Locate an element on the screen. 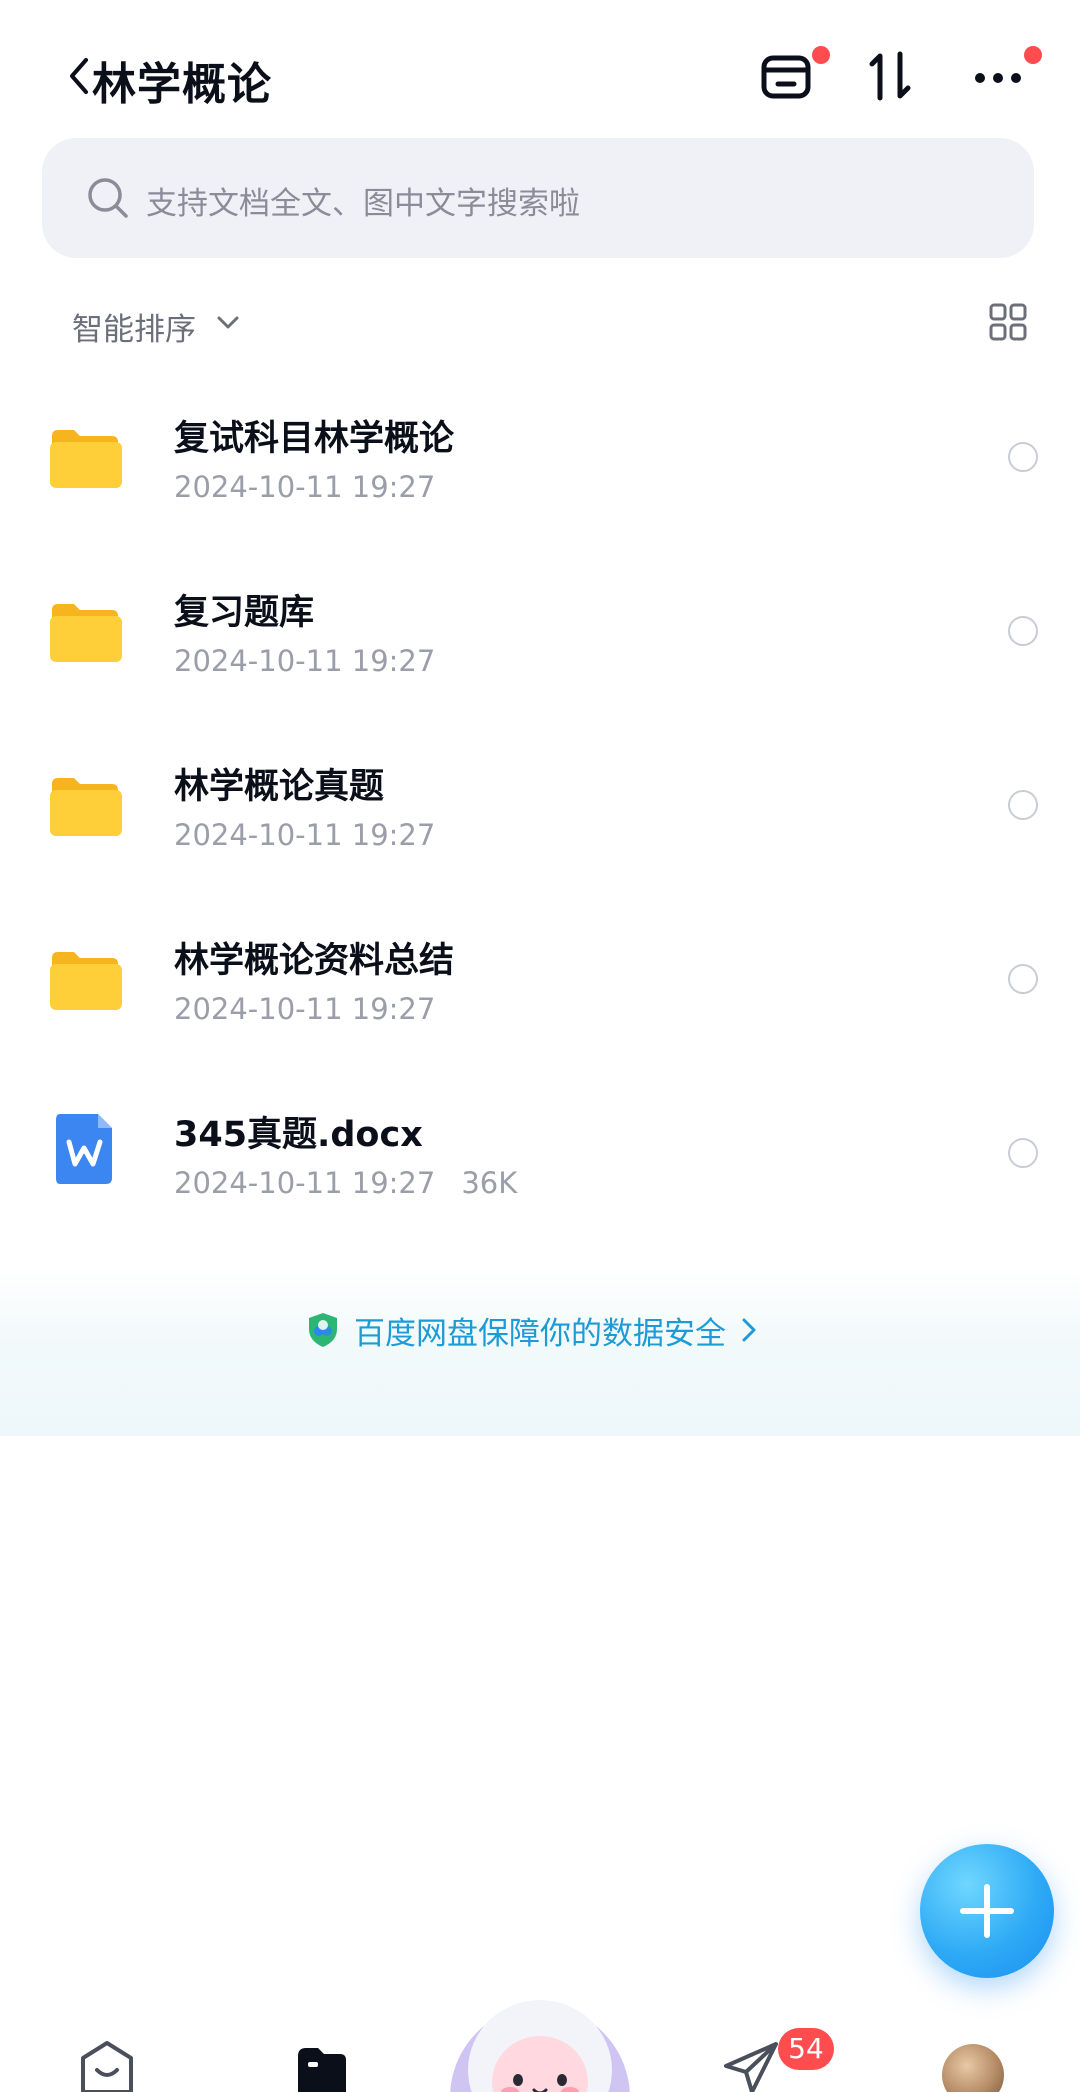  file-row: 345真题.docx 2024-10-11 19:27 36K is located at coordinates (540, 1155).